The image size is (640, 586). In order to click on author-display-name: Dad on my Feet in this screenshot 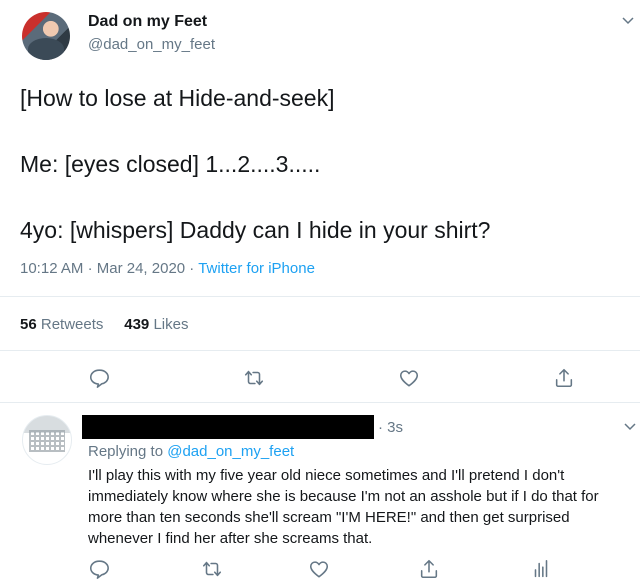, I will do `click(147, 22)`.